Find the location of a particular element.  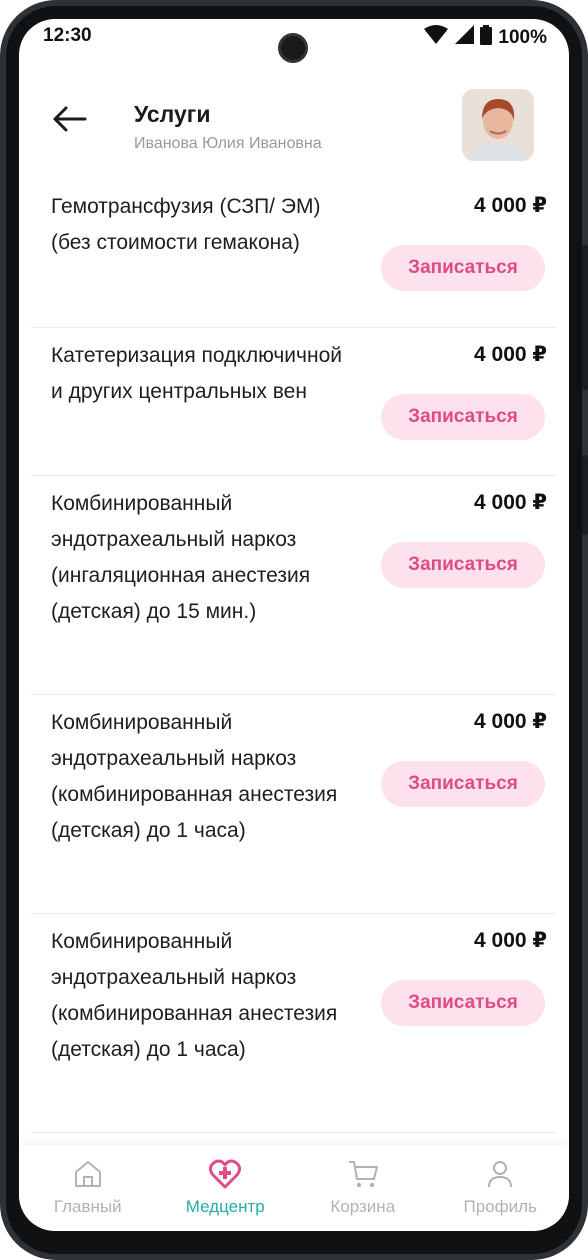

battery-icon is located at coordinates (486, 37).